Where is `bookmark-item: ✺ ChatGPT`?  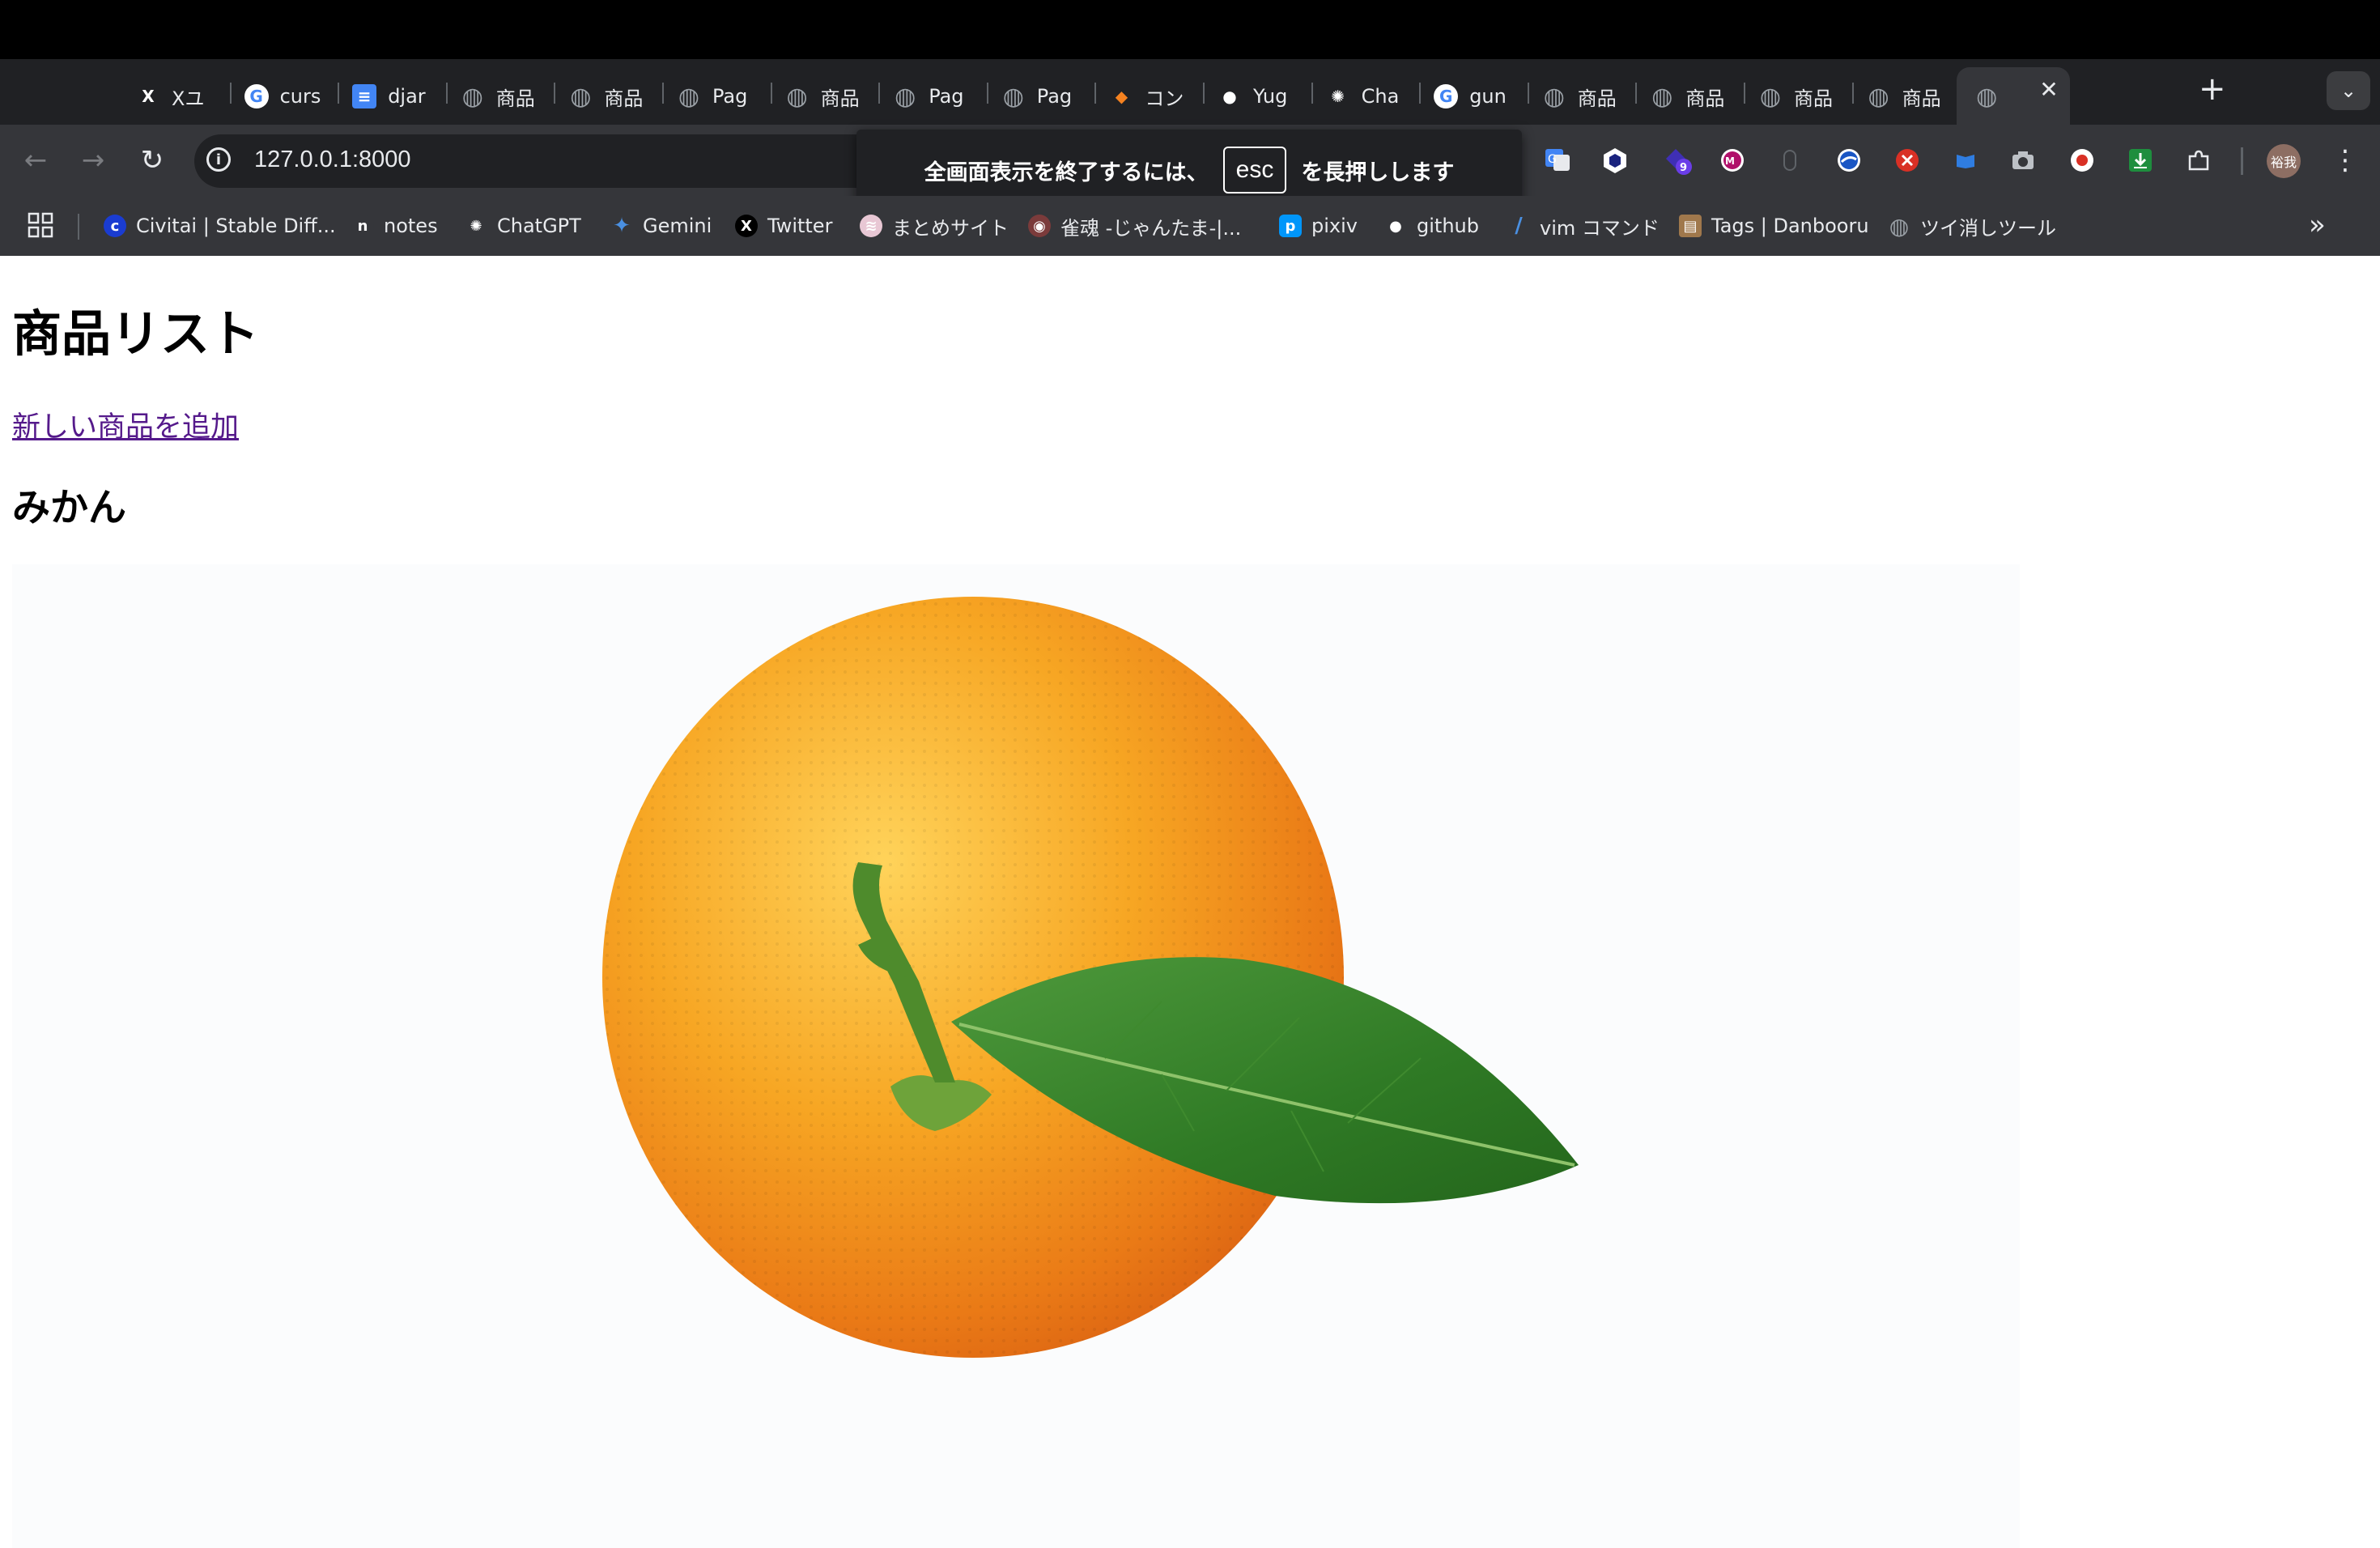
bookmark-item: ✺ ChatGPT is located at coordinates (523, 226).